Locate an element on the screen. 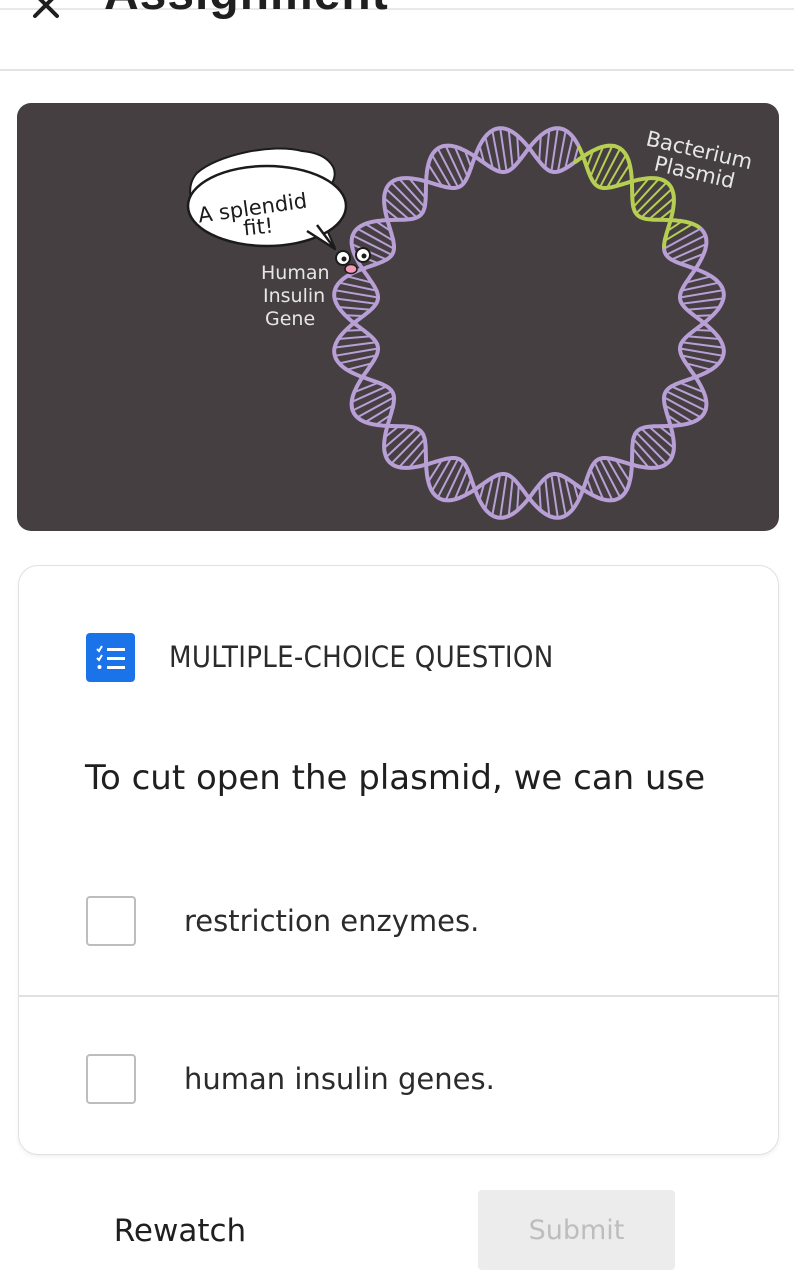 This screenshot has height=1272, width=794. option-label: restriction enzymes. is located at coordinates (332, 921).